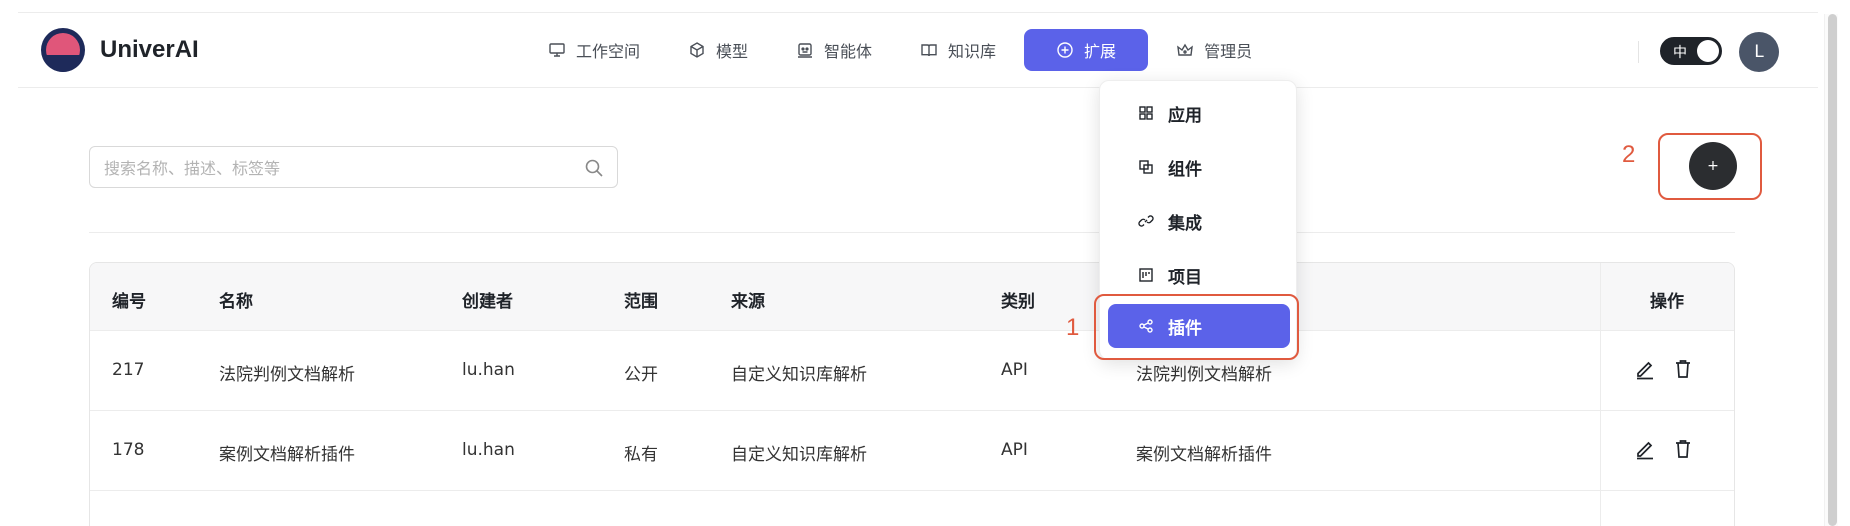 This screenshot has height=526, width=1850. Describe the element at coordinates (1146, 221) in the screenshot. I see `link-icon` at that location.